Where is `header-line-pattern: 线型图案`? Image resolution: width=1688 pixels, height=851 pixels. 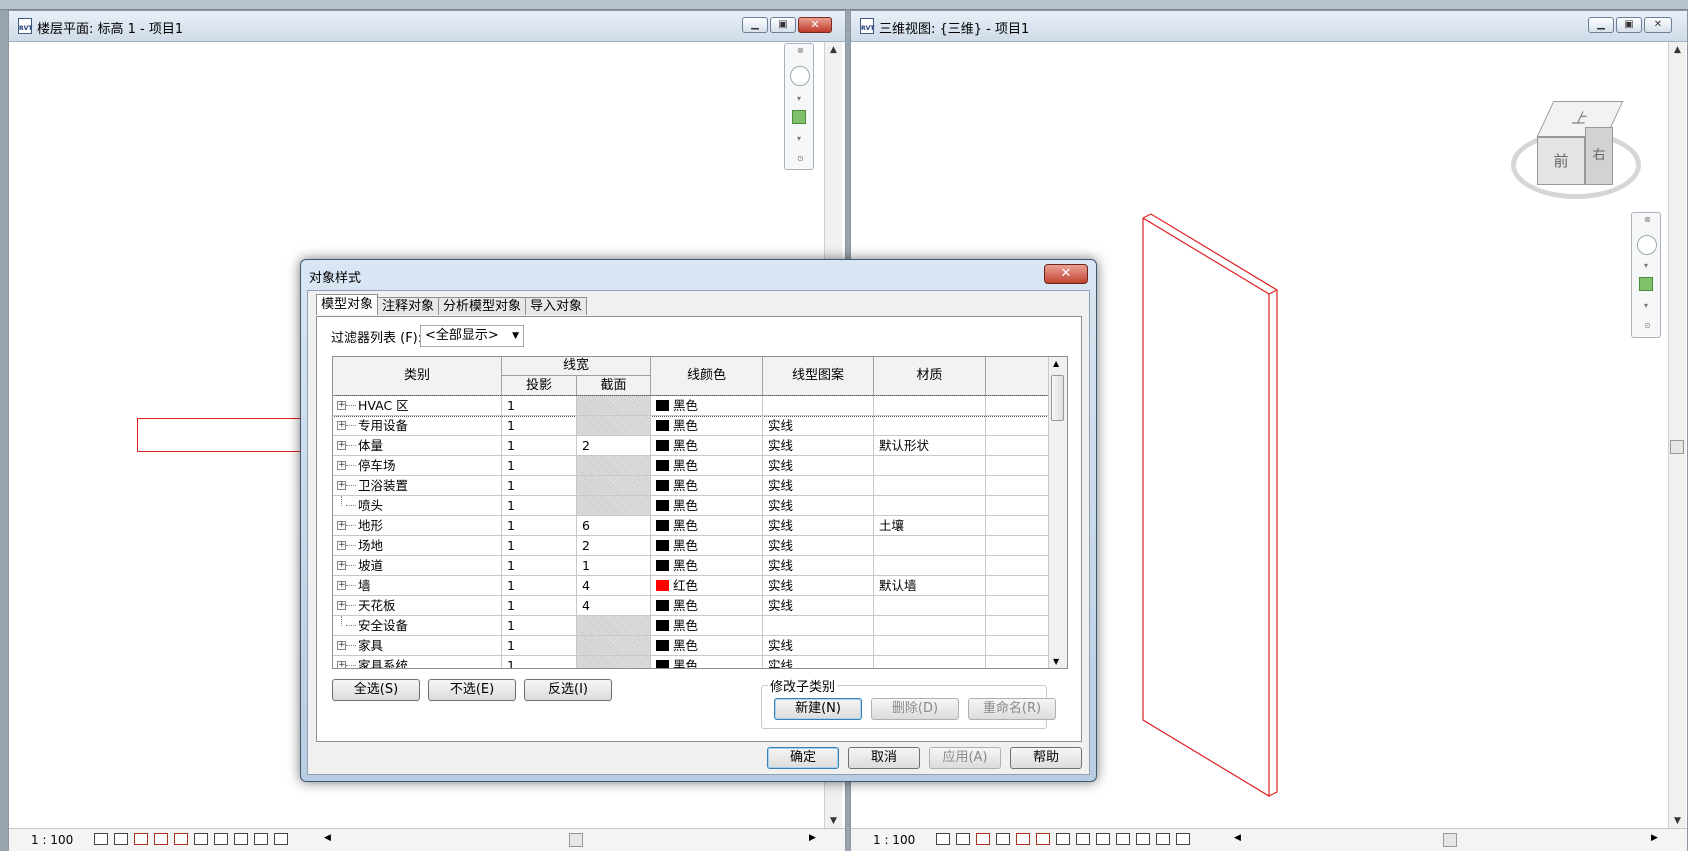
header-line-pattern: 线型图案 is located at coordinates (818, 376).